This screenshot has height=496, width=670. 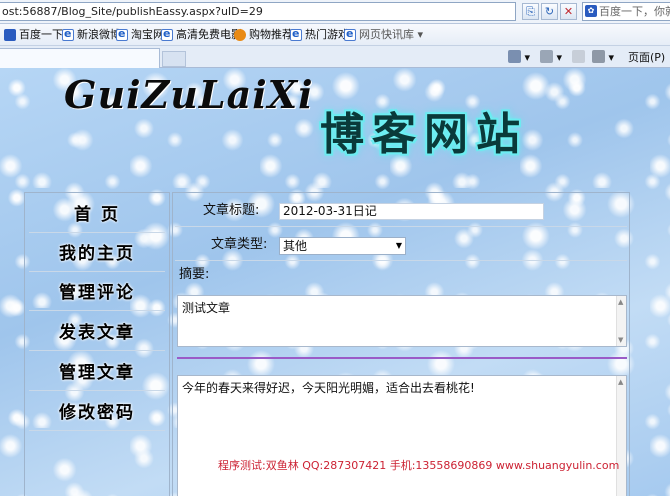 What do you see at coordinates (514, 56) in the screenshot?
I see `home-icon` at bounding box center [514, 56].